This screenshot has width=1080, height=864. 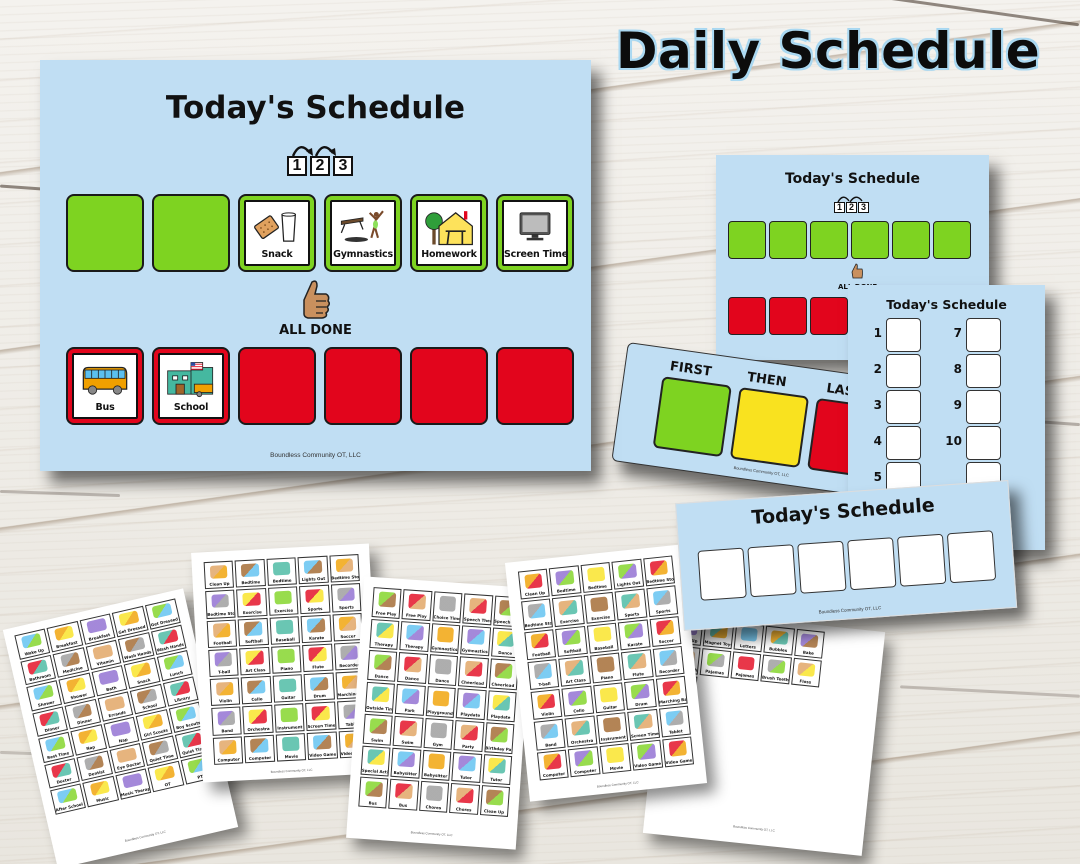 What do you see at coordinates (609, 698) in the screenshot?
I see `icon-tile: Guitar` at bounding box center [609, 698].